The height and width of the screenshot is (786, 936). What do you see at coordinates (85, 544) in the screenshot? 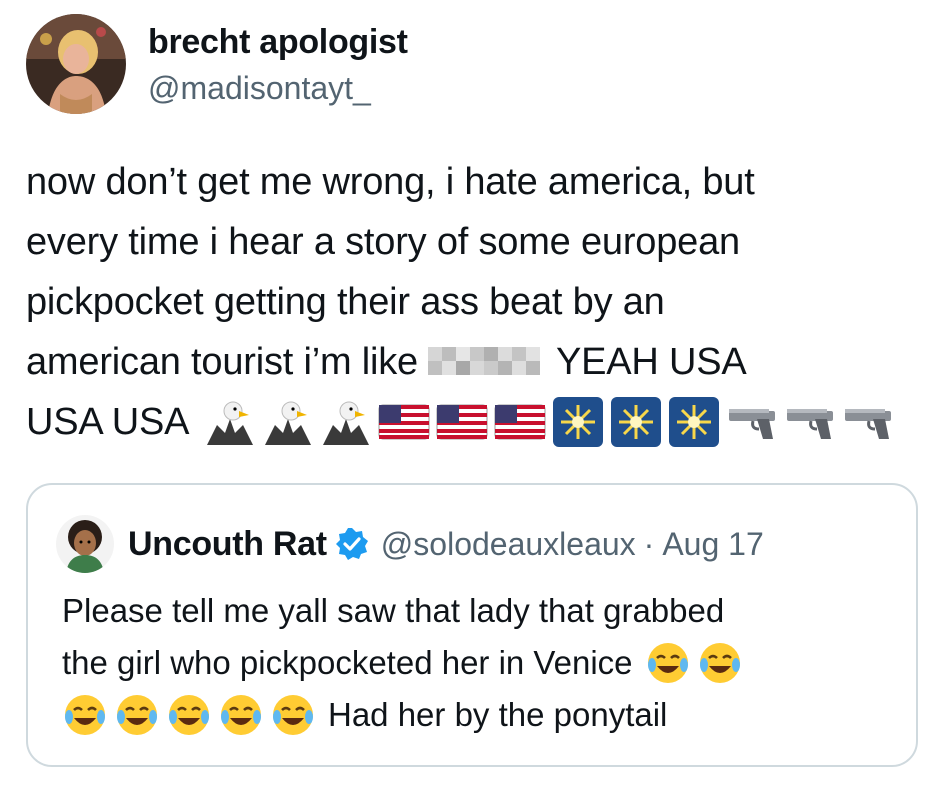
I see `quoted-avatar` at bounding box center [85, 544].